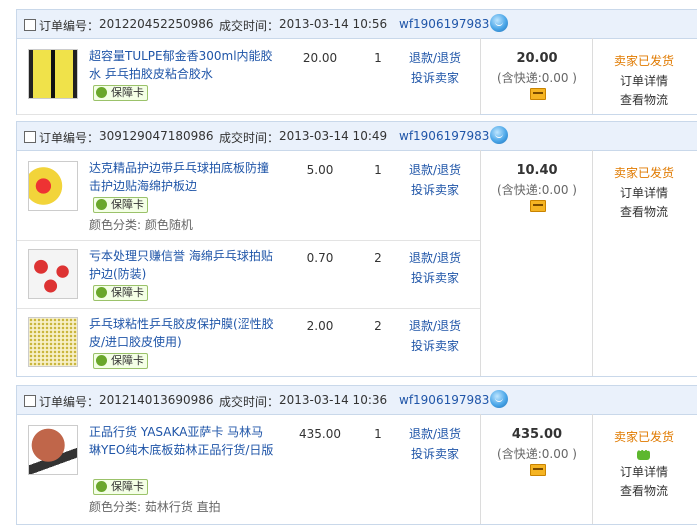  I want to click on order-total-cell: 435.00 (含快递:0.00 ), so click(536, 469).